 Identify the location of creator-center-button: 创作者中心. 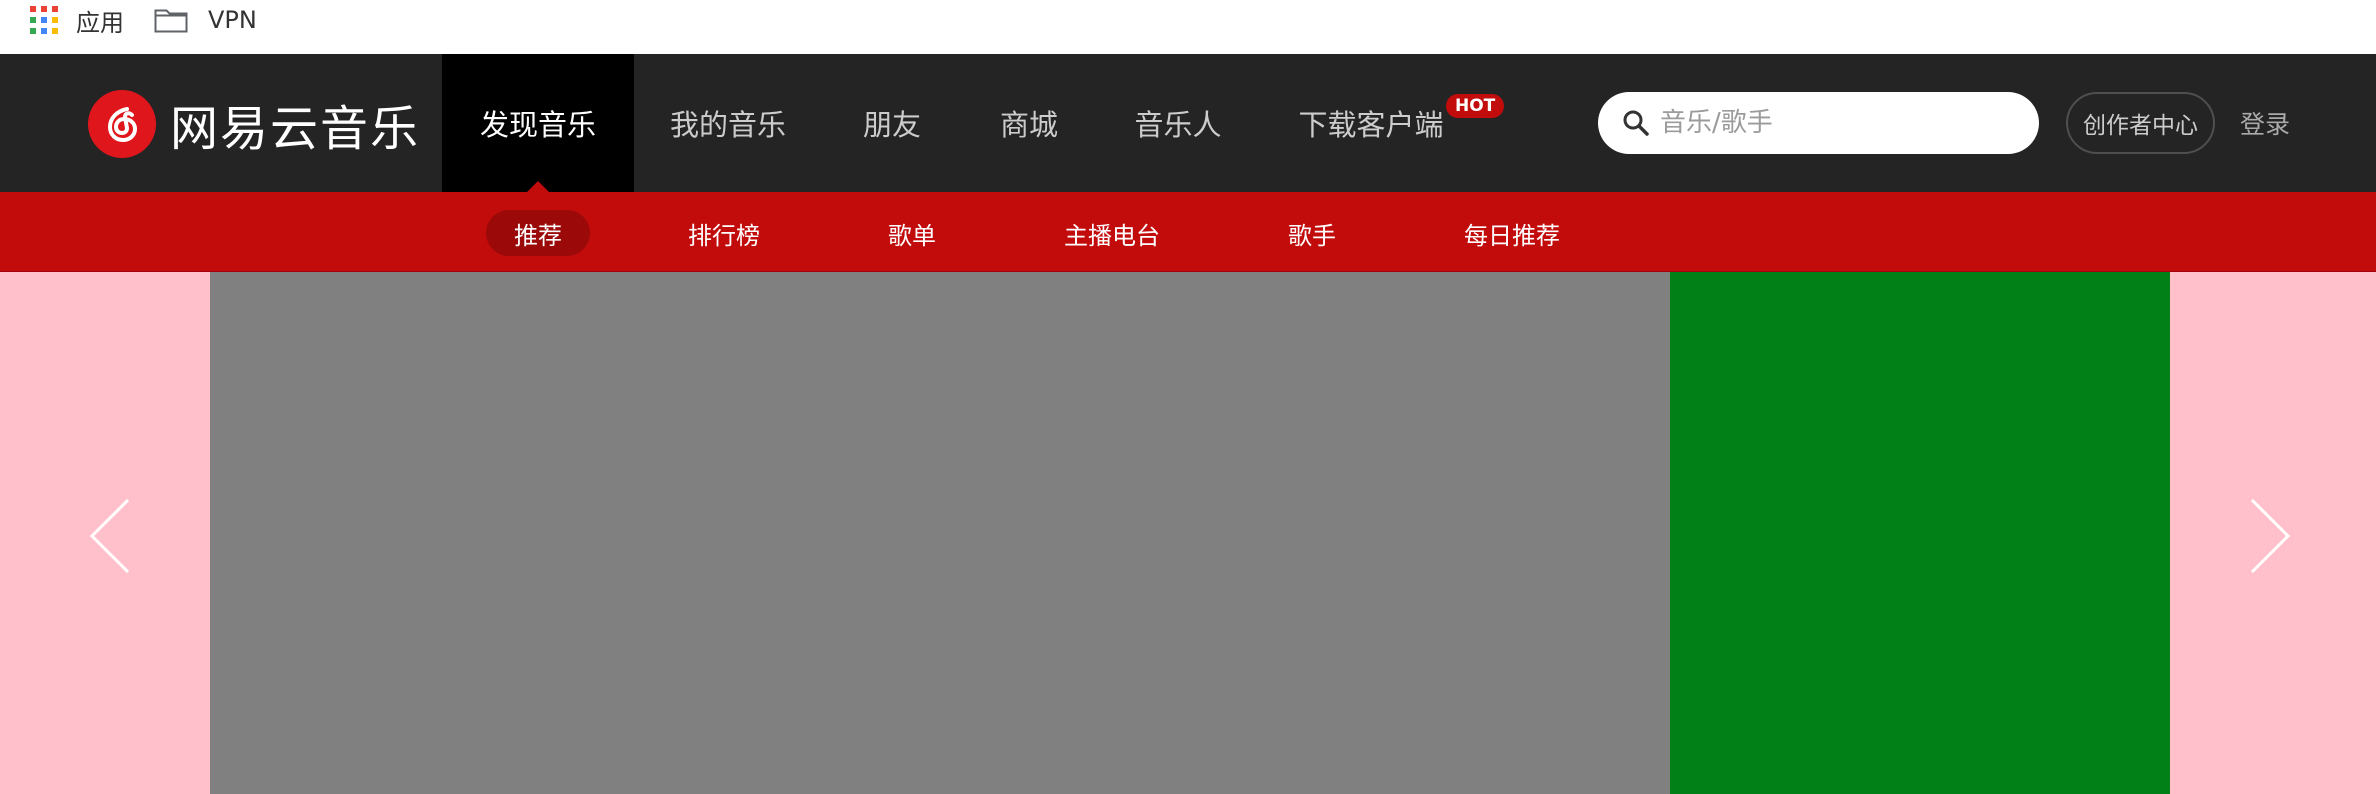
(2140, 123).